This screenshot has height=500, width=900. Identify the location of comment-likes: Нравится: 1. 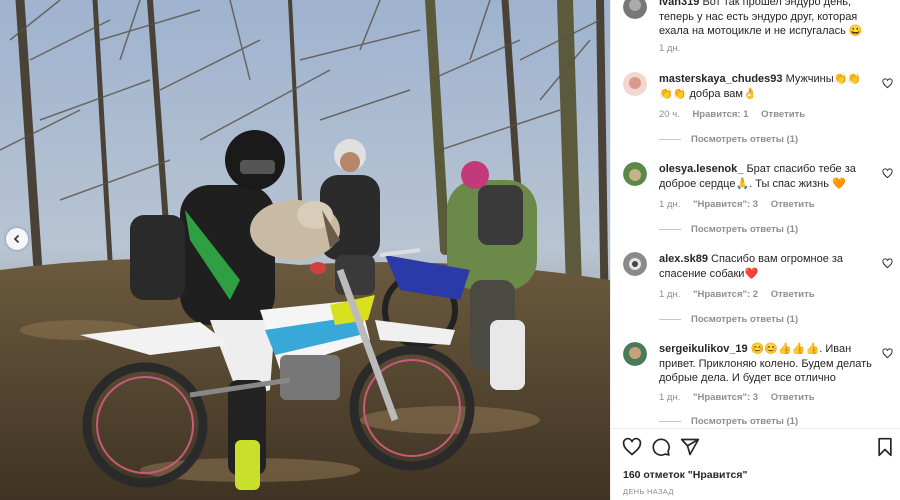
(720, 114).